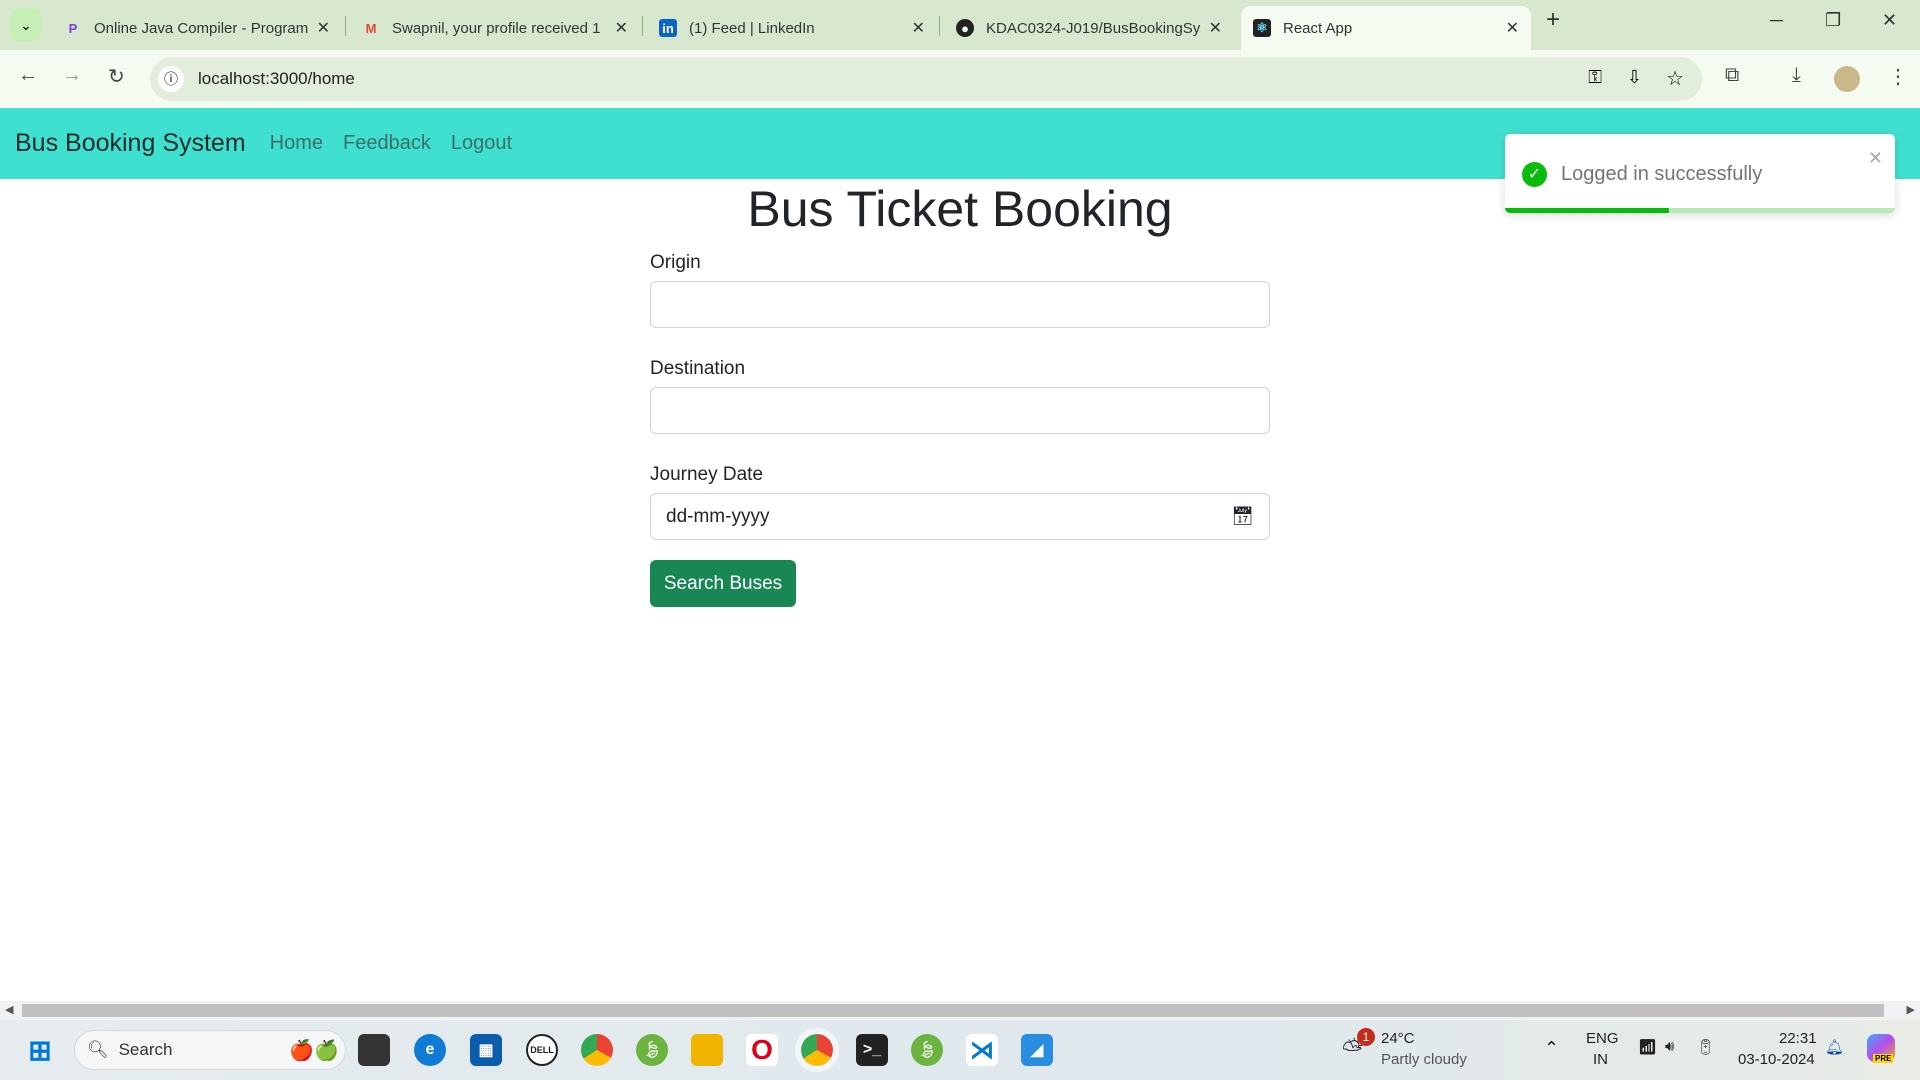  What do you see at coordinates (675, 262) in the screenshot?
I see `origin-label: Origin` at bounding box center [675, 262].